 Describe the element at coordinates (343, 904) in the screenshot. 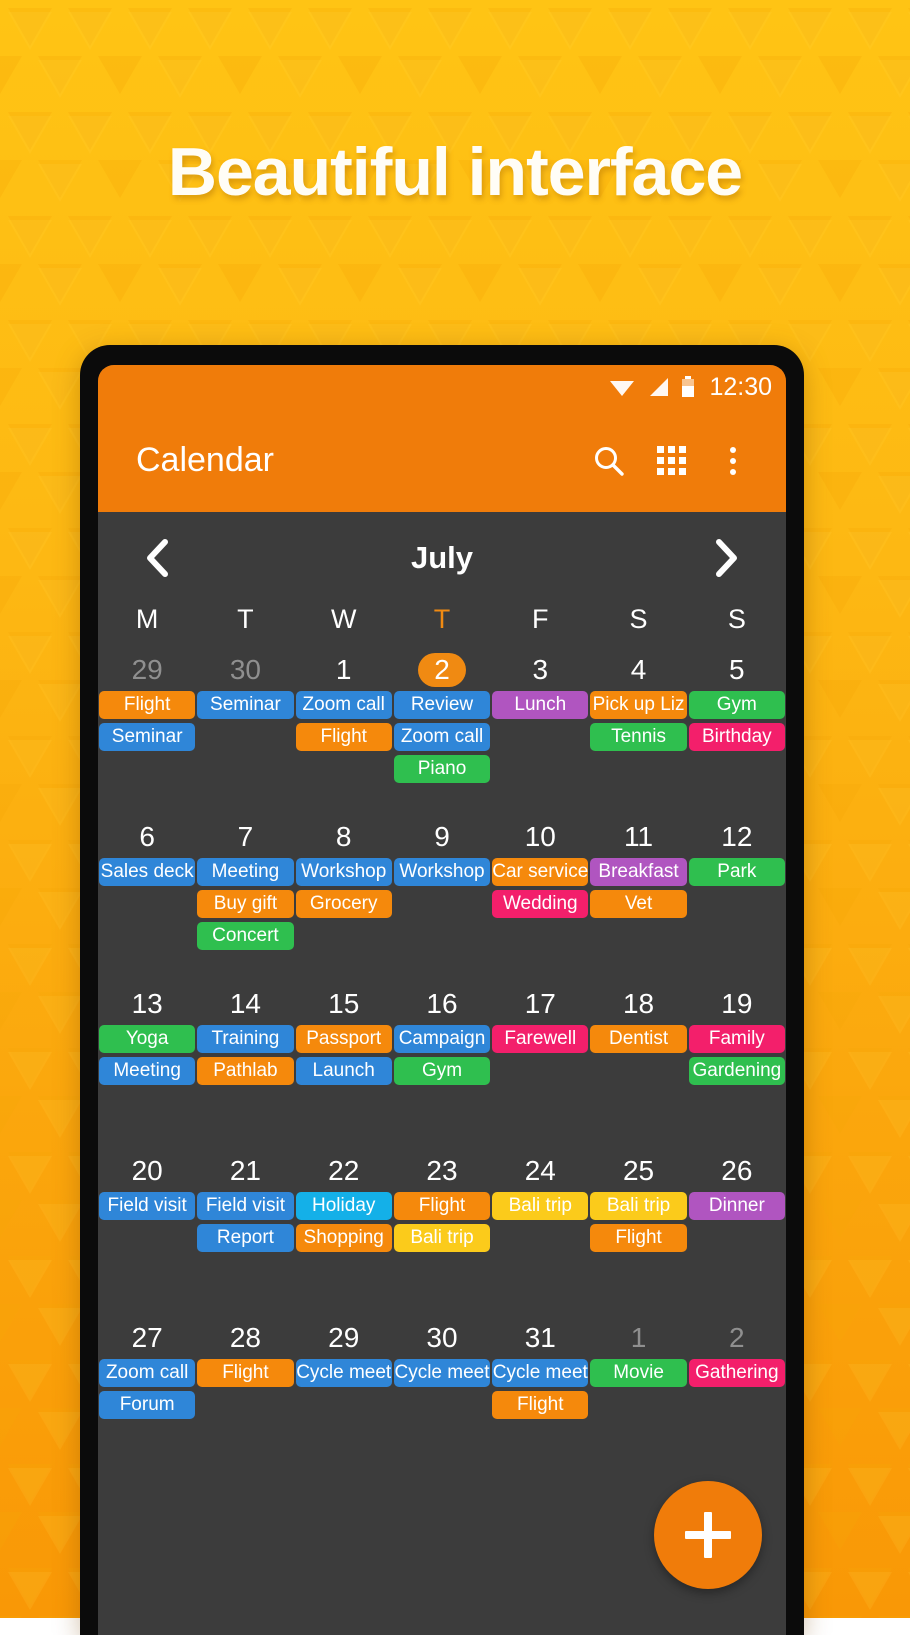

I see `event-chip: Grocery` at that location.